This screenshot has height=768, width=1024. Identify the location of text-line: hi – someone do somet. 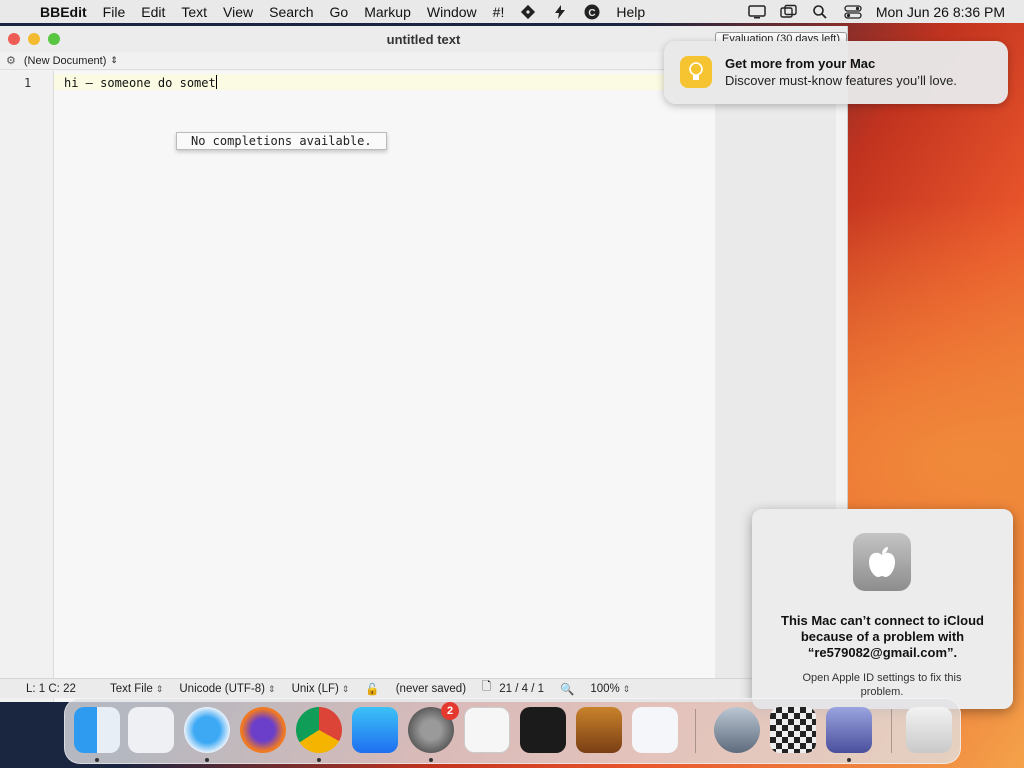
(140, 82).